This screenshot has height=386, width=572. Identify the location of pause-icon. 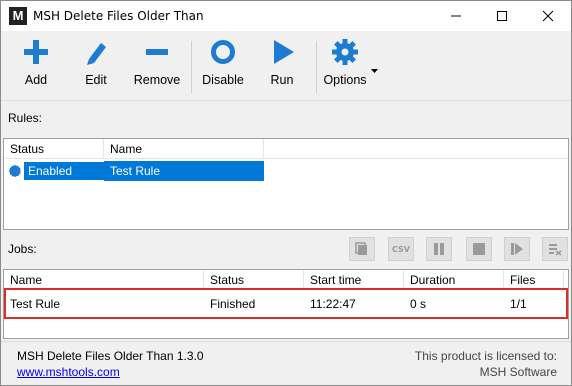
(439, 249).